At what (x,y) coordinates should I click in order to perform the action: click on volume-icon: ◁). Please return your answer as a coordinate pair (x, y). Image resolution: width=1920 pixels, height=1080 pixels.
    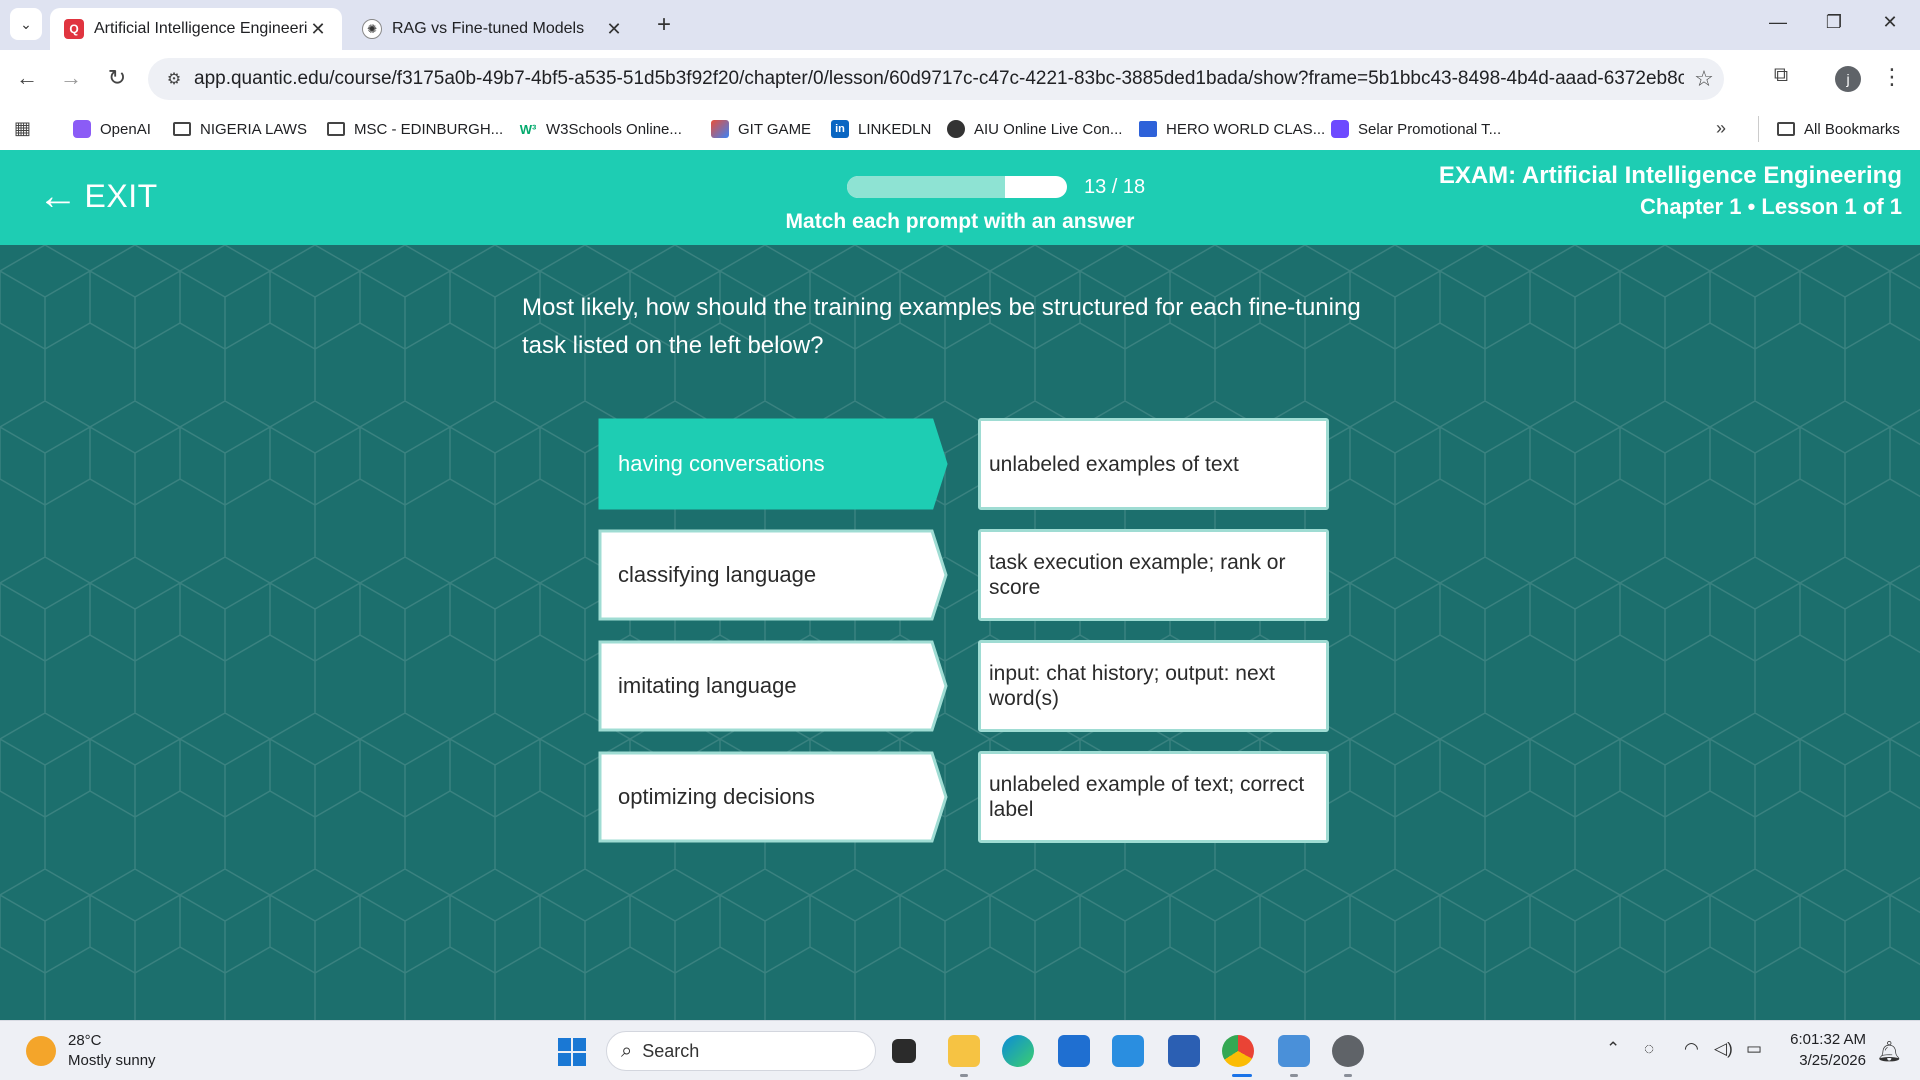
    Looking at the image, I should click on (1723, 1049).